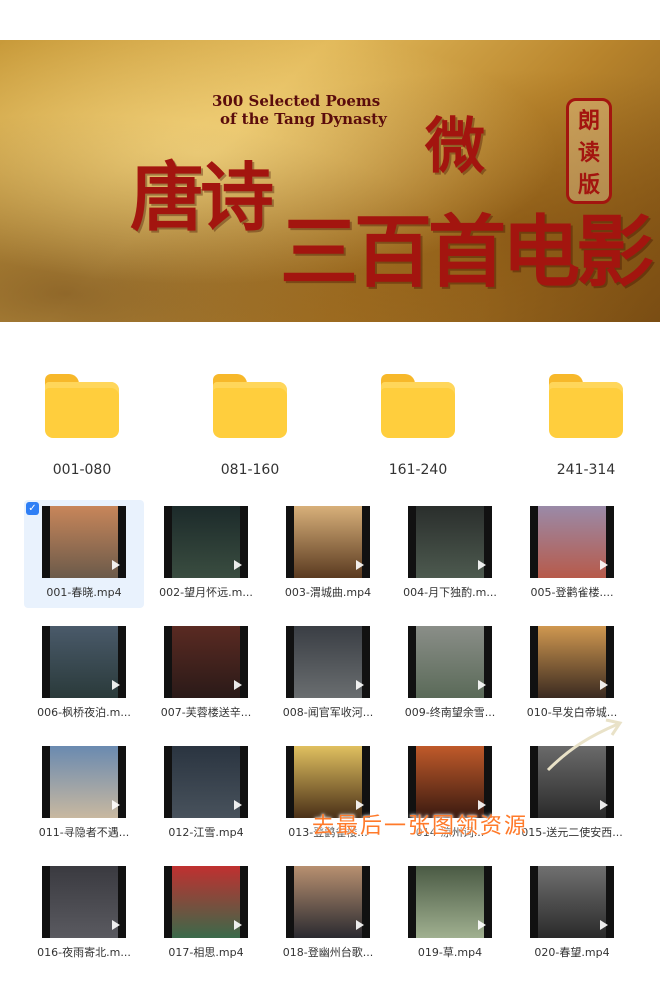 The height and width of the screenshot is (990, 660). Describe the element at coordinates (303, 119) in the screenshot. I see `banner-en-line2: of the Tang Dynasty` at that location.